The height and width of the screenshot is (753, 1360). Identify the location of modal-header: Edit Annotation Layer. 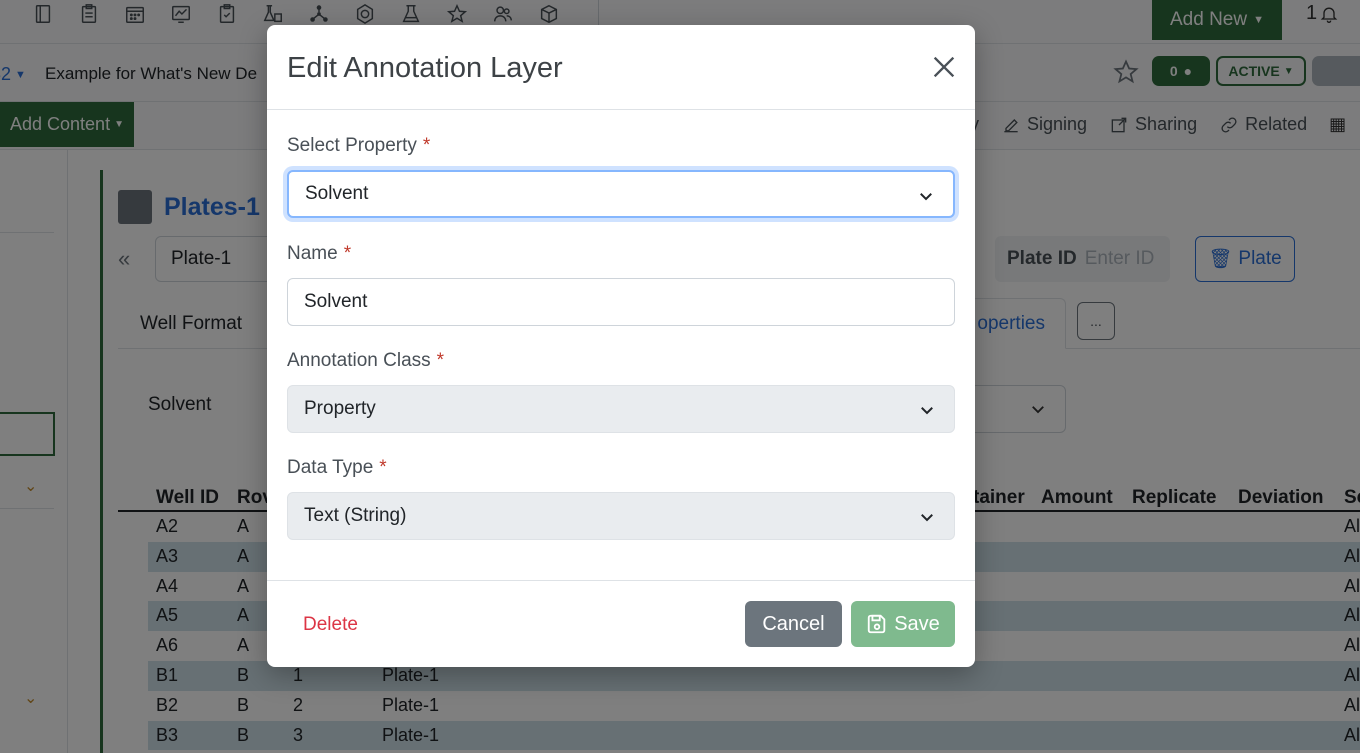
(621, 67).